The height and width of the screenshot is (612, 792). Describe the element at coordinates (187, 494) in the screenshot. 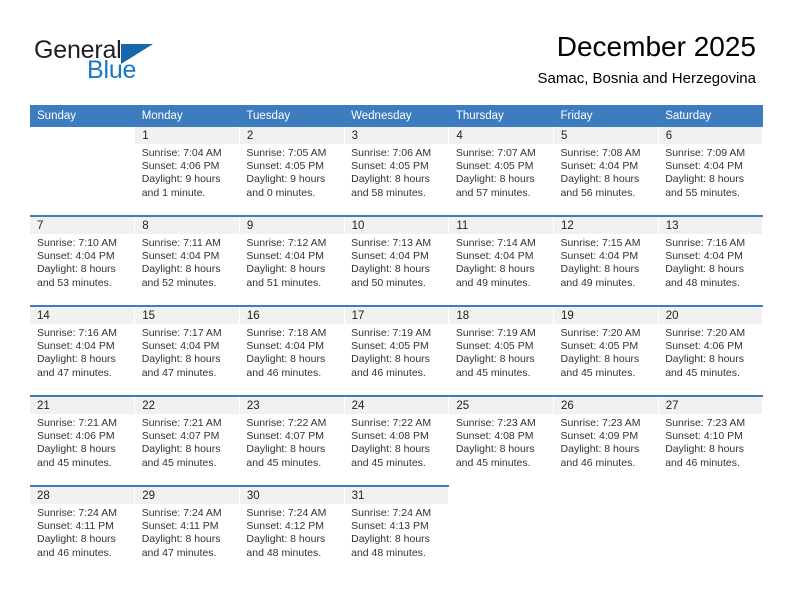

I see `day-number-cell: 29` at that location.